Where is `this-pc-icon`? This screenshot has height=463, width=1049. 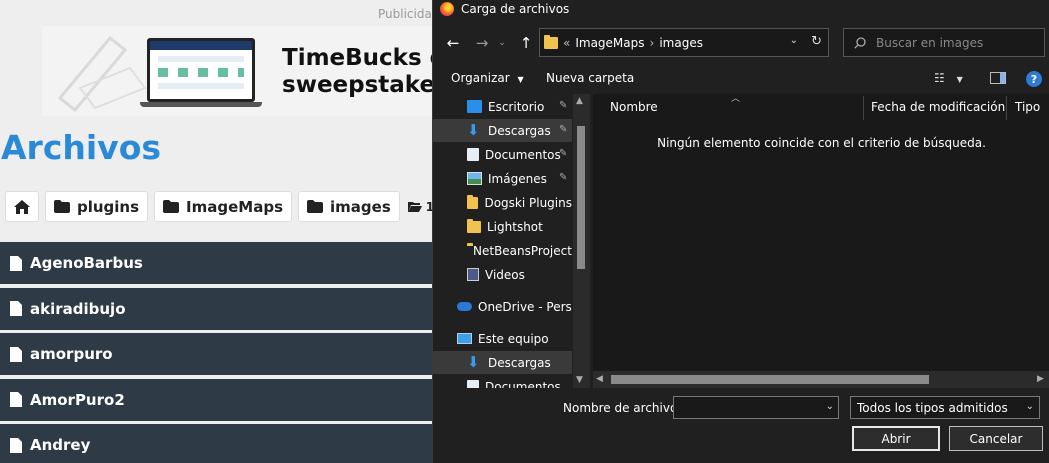 this-pc-icon is located at coordinates (464, 338).